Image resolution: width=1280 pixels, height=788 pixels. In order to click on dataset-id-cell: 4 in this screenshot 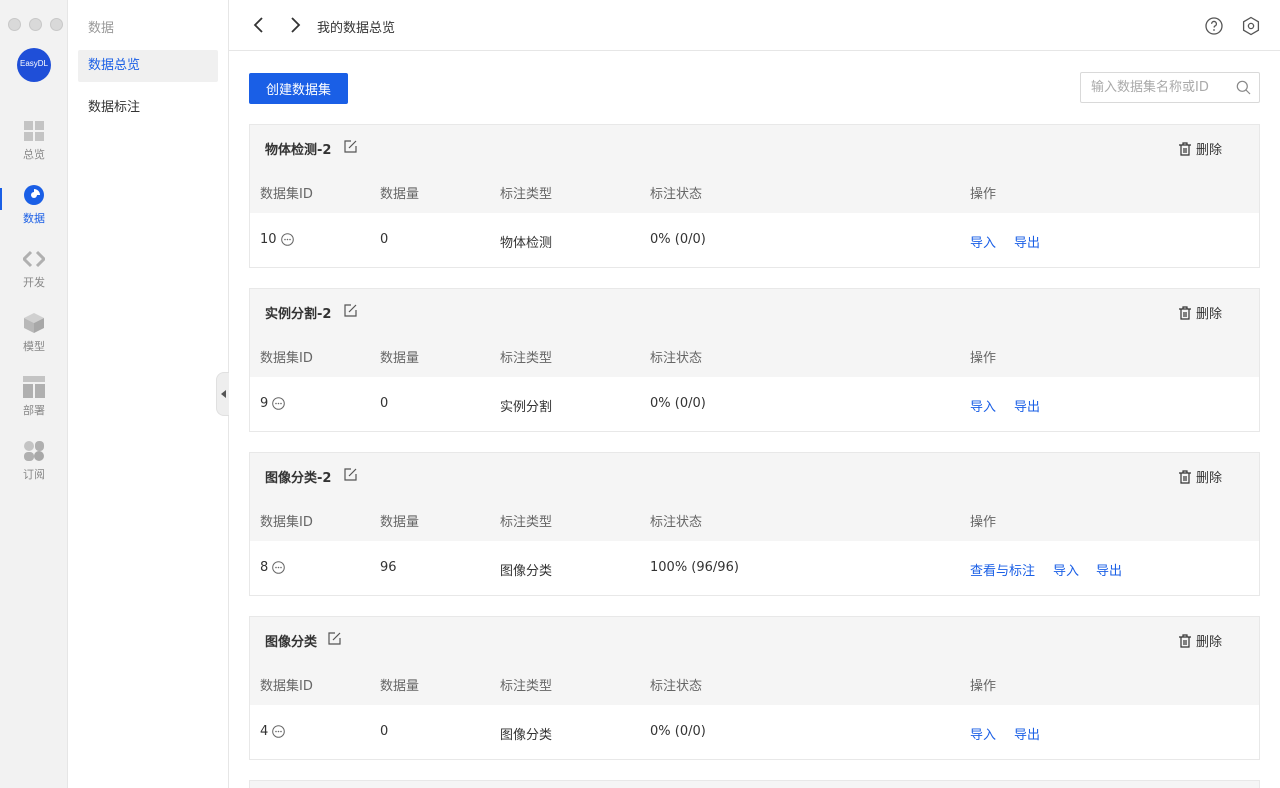, I will do `click(273, 731)`.